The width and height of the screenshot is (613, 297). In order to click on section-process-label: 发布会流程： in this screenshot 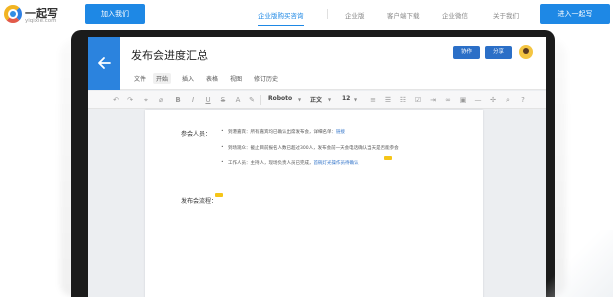, I will do `click(199, 201)`.